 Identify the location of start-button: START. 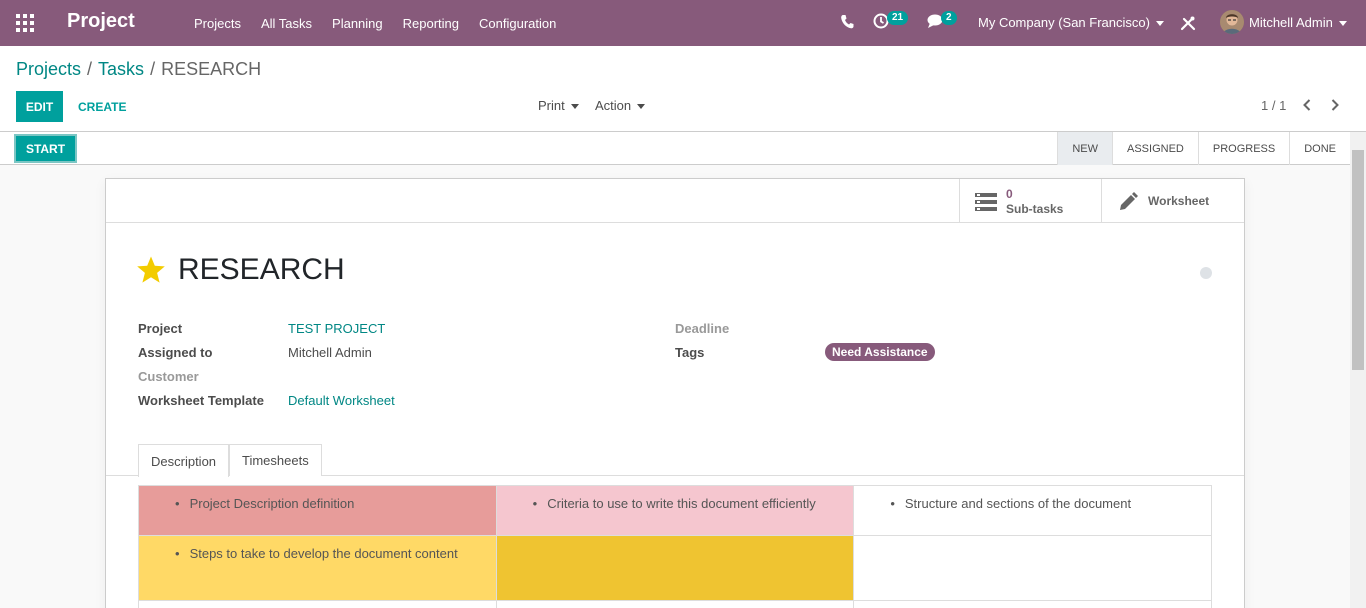
(45, 148).